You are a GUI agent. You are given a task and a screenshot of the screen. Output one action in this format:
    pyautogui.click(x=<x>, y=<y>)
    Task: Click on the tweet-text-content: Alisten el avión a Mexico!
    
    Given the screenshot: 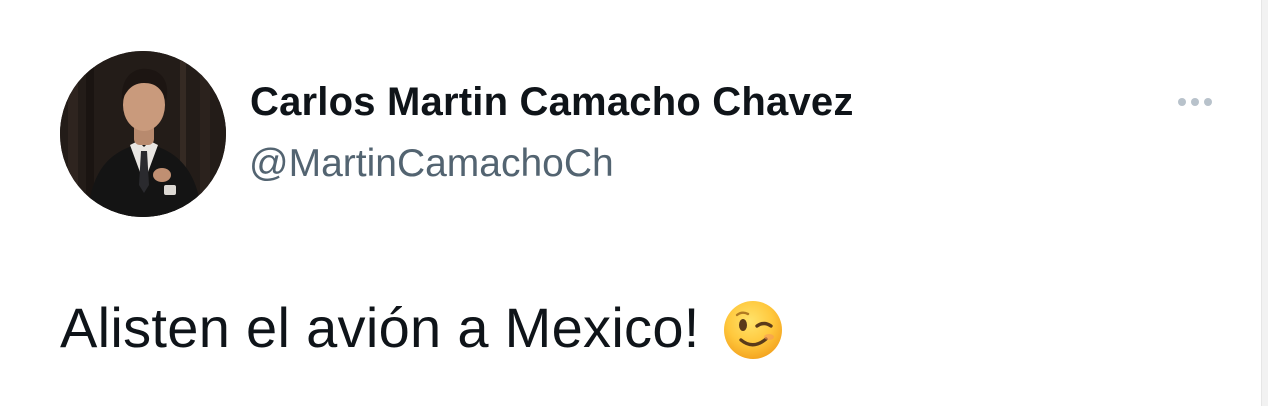 What is the action you would take?
    pyautogui.click(x=380, y=327)
    